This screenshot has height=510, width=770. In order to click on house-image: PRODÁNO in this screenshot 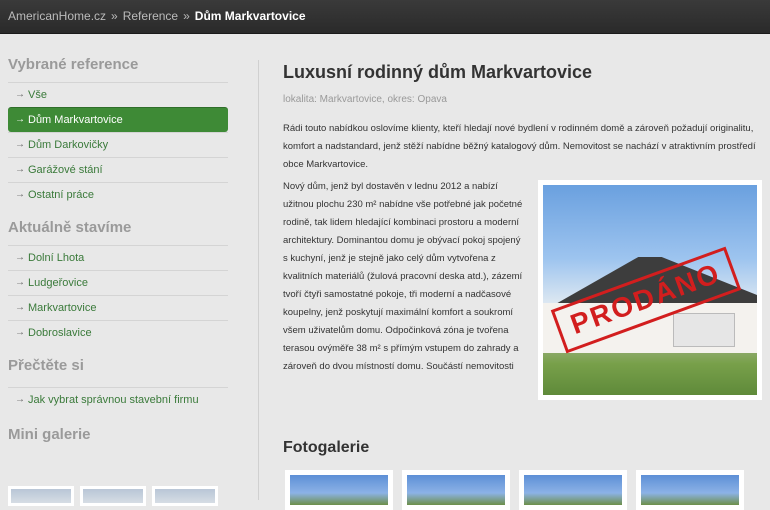, I will do `click(650, 290)`.